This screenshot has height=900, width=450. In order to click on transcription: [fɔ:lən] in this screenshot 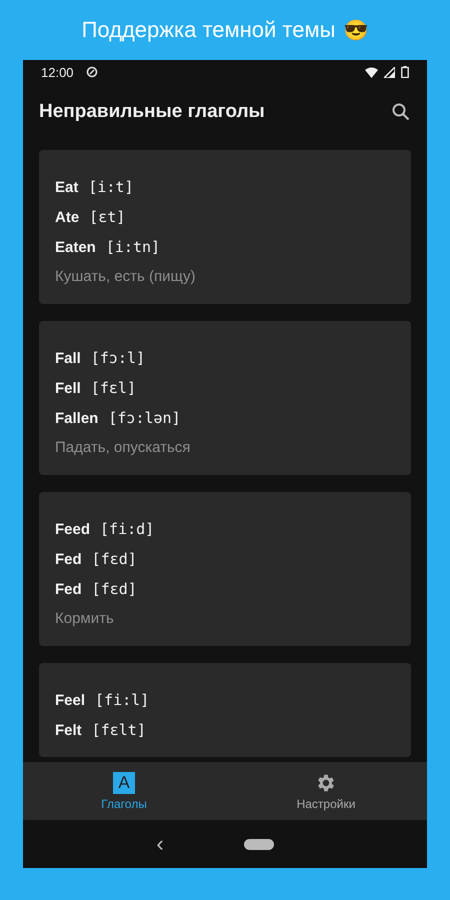, I will do `click(144, 418)`.